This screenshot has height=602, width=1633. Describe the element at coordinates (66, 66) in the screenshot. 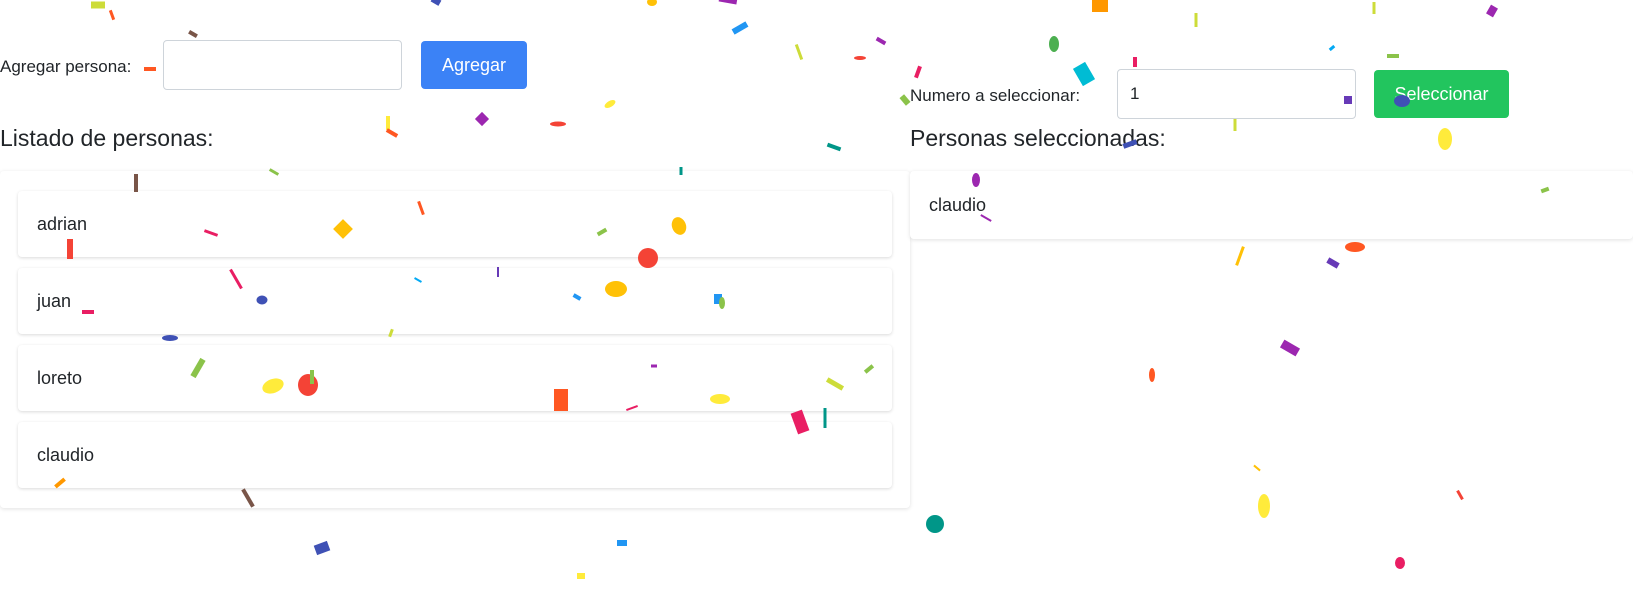

I see `add-person-label: Agregar persona:` at that location.